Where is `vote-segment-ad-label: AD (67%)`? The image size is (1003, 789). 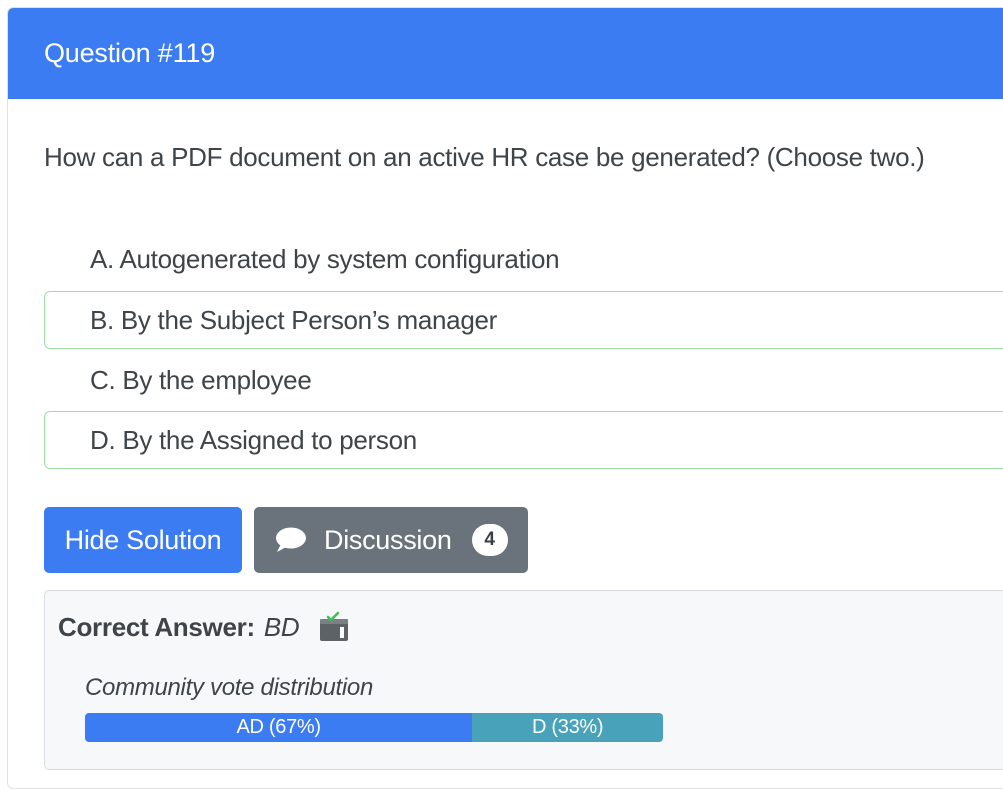
vote-segment-ad-label: AD (67%) is located at coordinates (278, 727).